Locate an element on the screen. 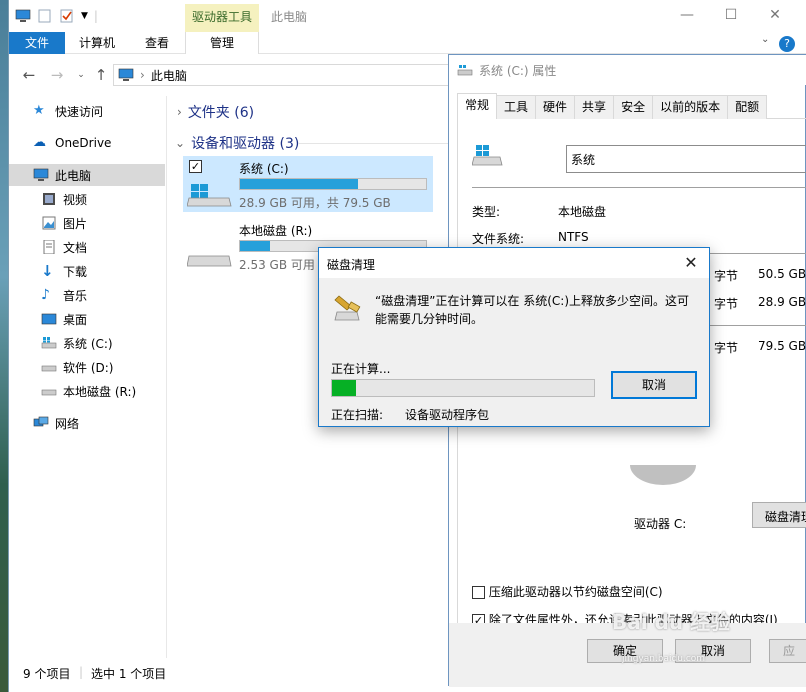 The width and height of the screenshot is (806, 692). compress-option: 压缩此驱动器以节约磁盘空间(C) is located at coordinates (567, 591).